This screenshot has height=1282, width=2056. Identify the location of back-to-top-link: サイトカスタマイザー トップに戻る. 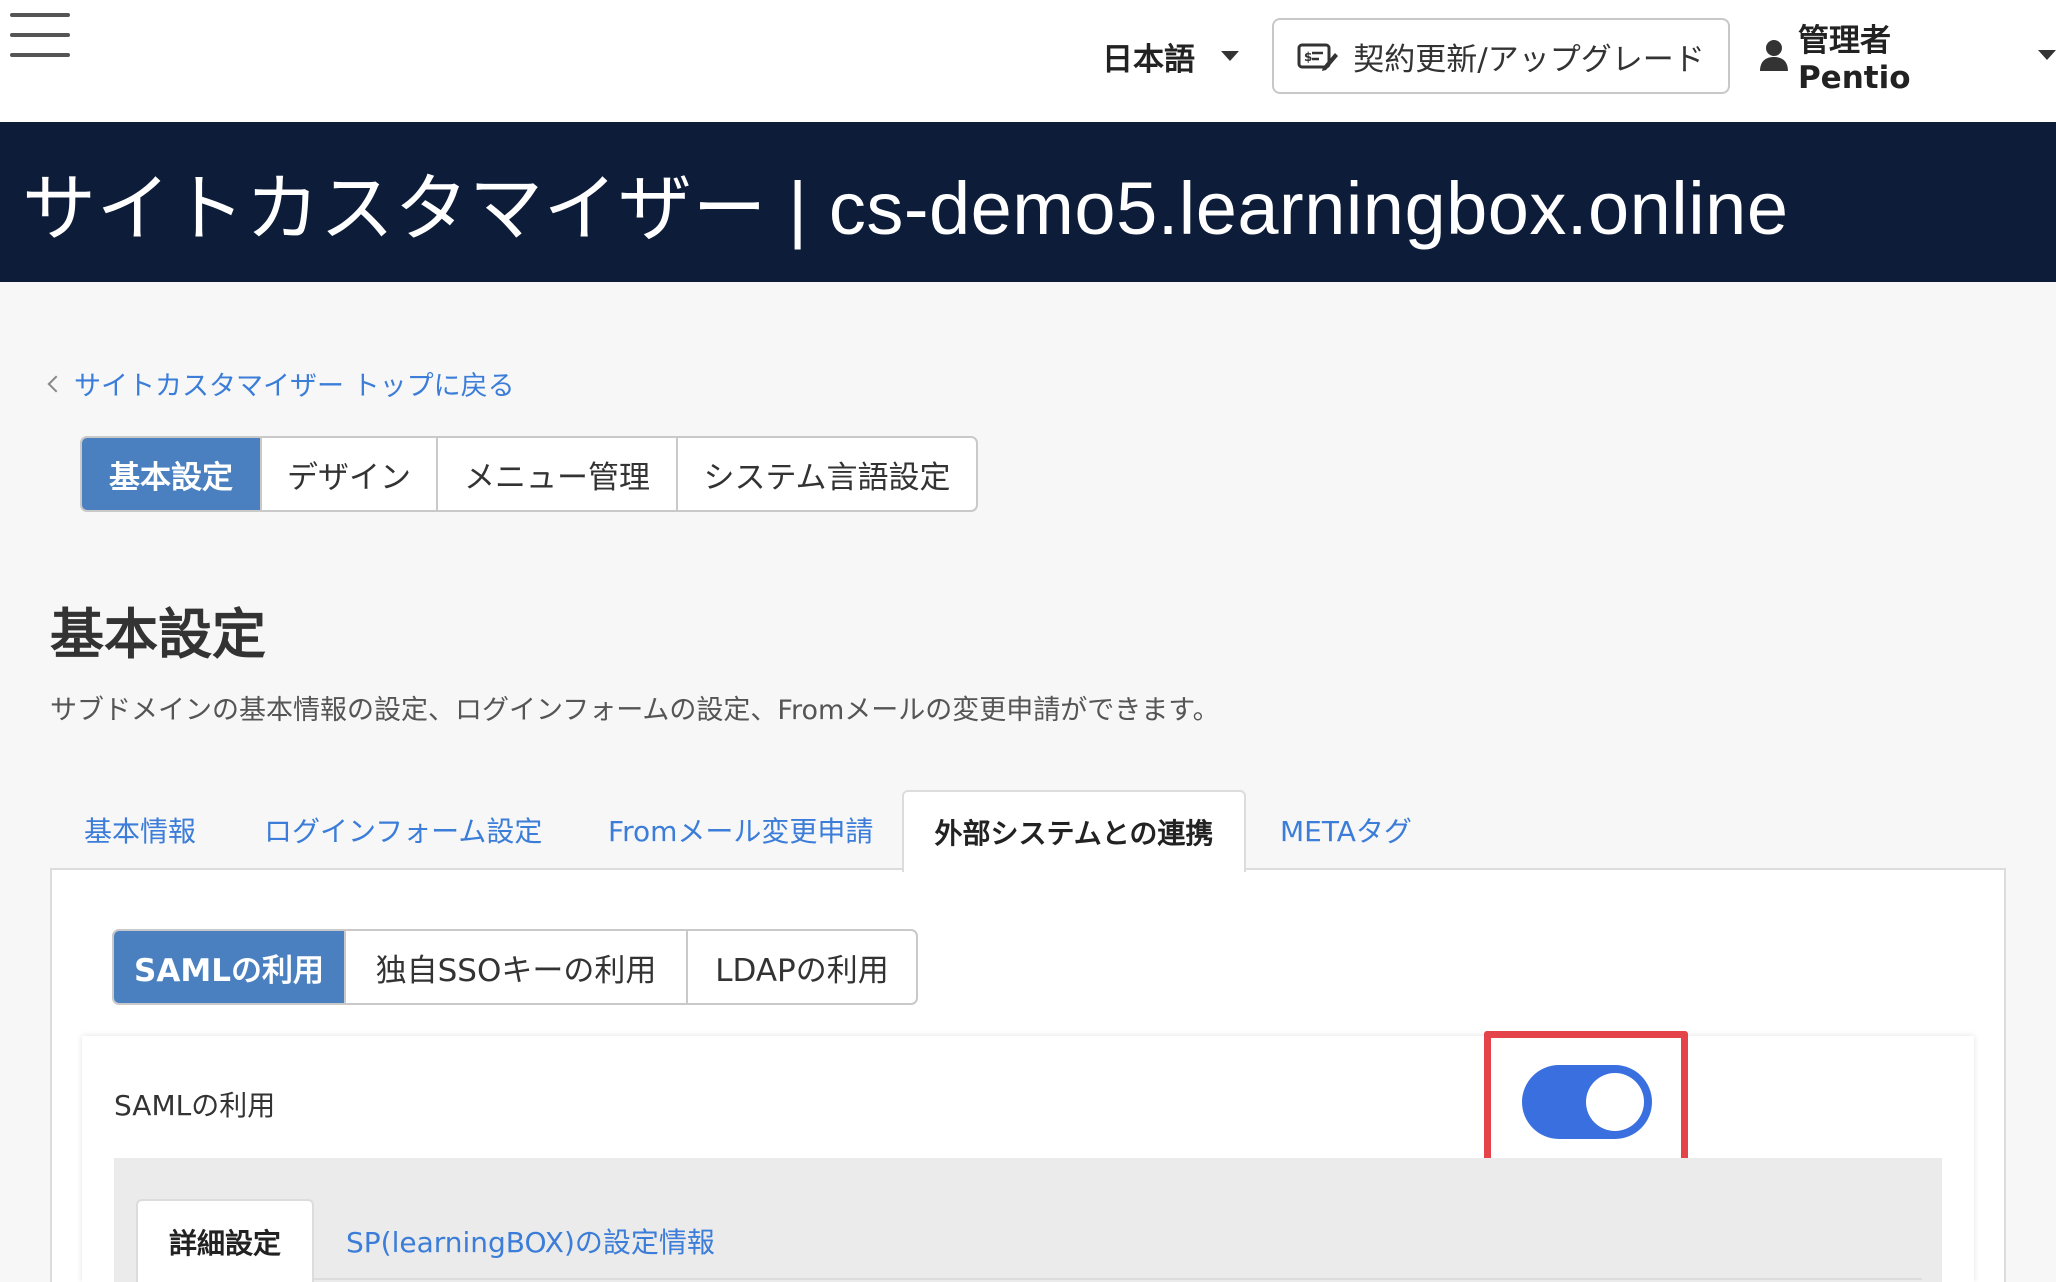
(281, 383).